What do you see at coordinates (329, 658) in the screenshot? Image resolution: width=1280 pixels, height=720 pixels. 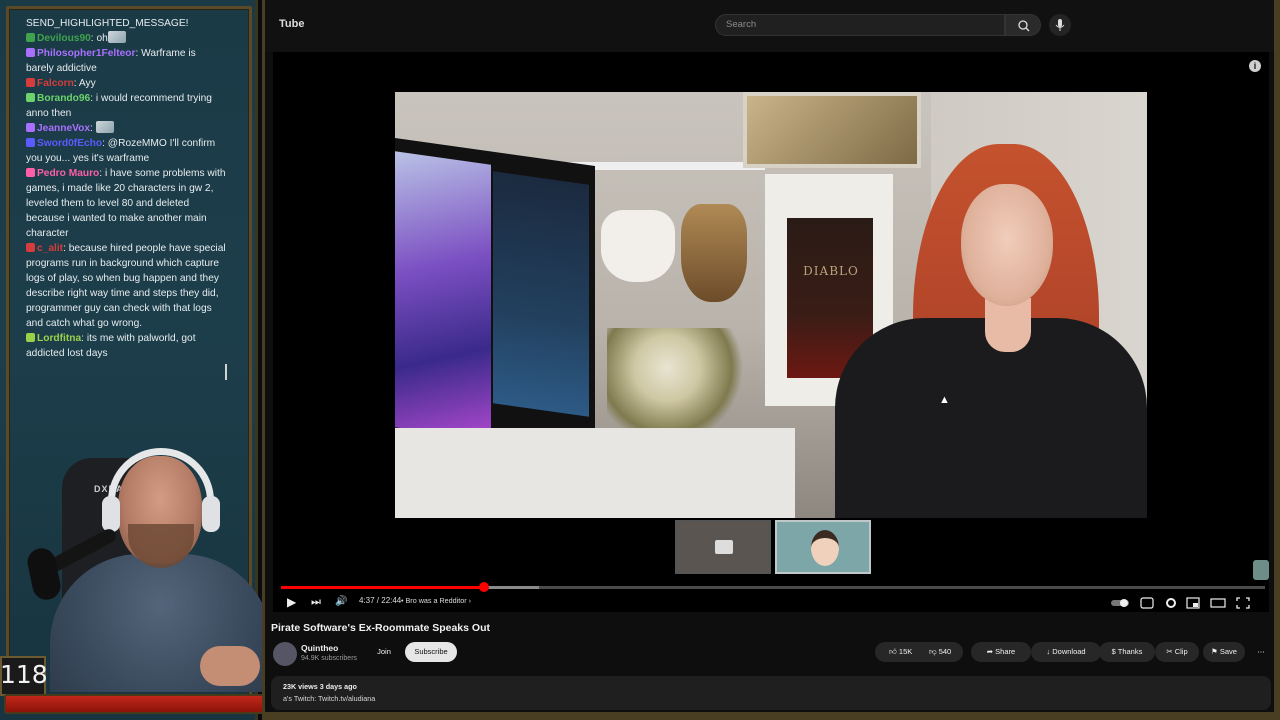 I see `subscriber-count: 94.9K subscribers` at bounding box center [329, 658].